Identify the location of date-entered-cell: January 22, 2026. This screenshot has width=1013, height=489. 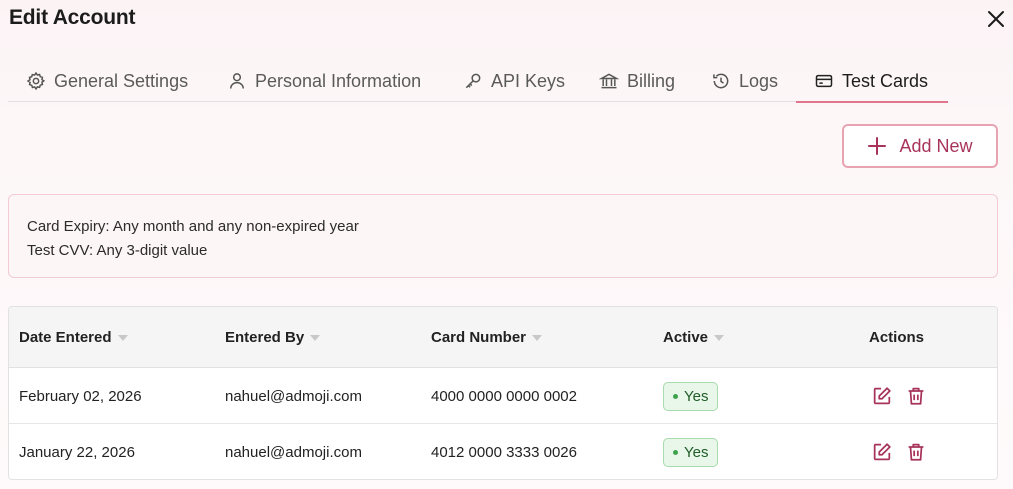
(77, 452).